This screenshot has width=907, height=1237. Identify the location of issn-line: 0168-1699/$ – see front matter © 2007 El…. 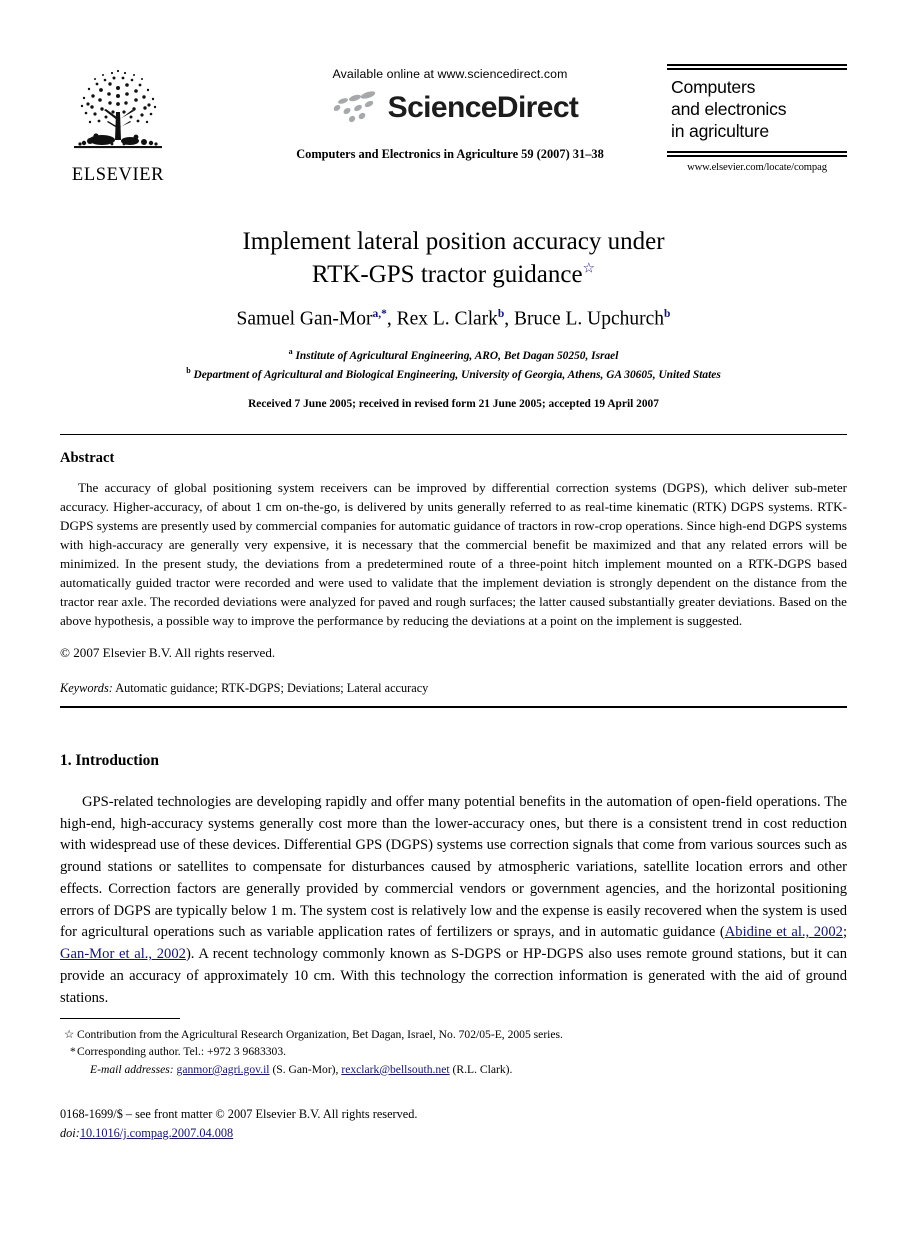
(239, 1114).